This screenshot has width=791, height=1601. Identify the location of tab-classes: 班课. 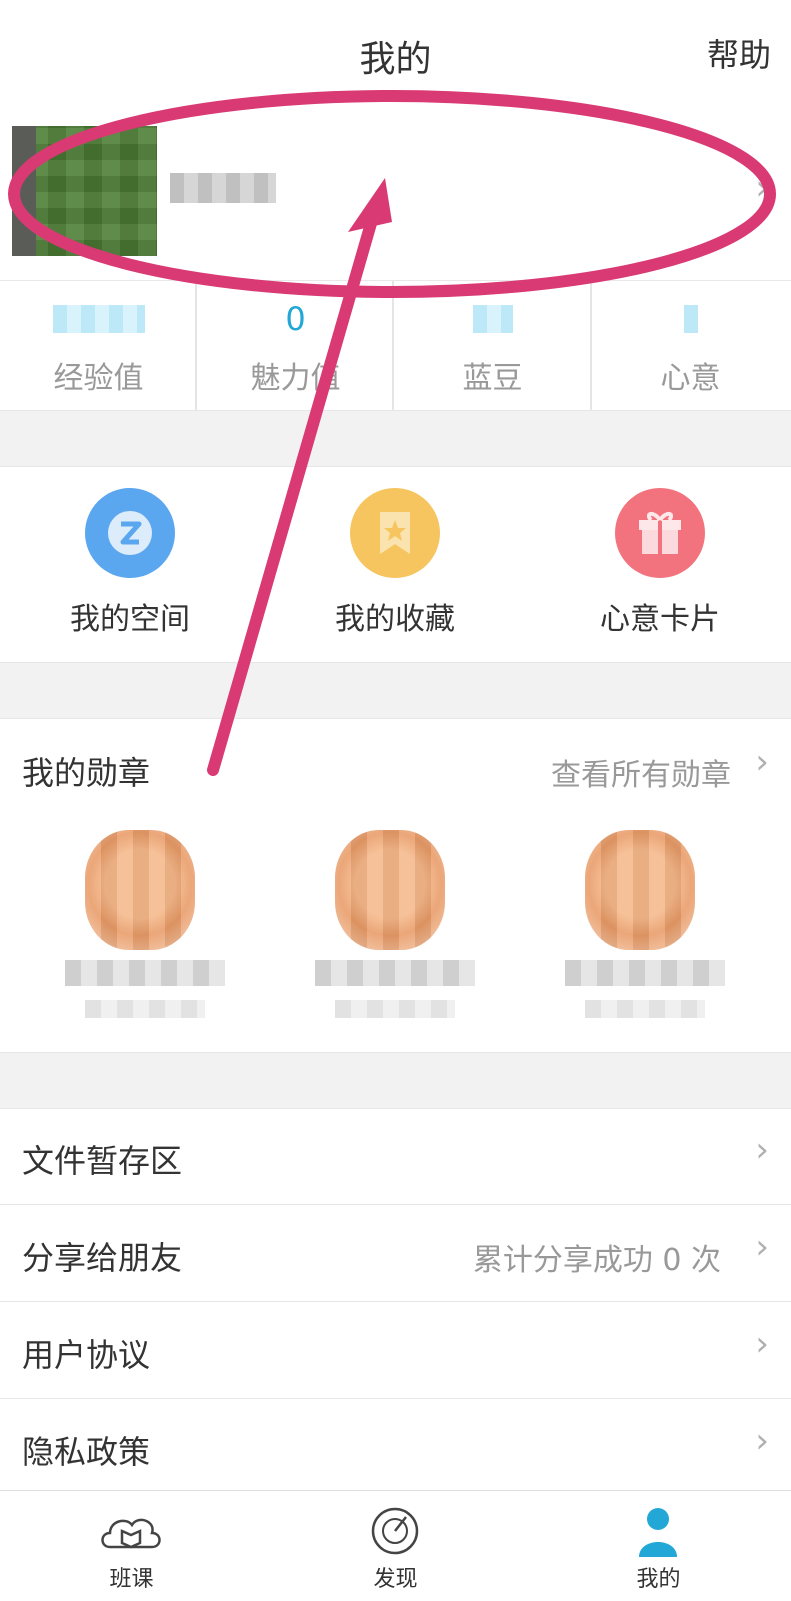
(131, 1546).